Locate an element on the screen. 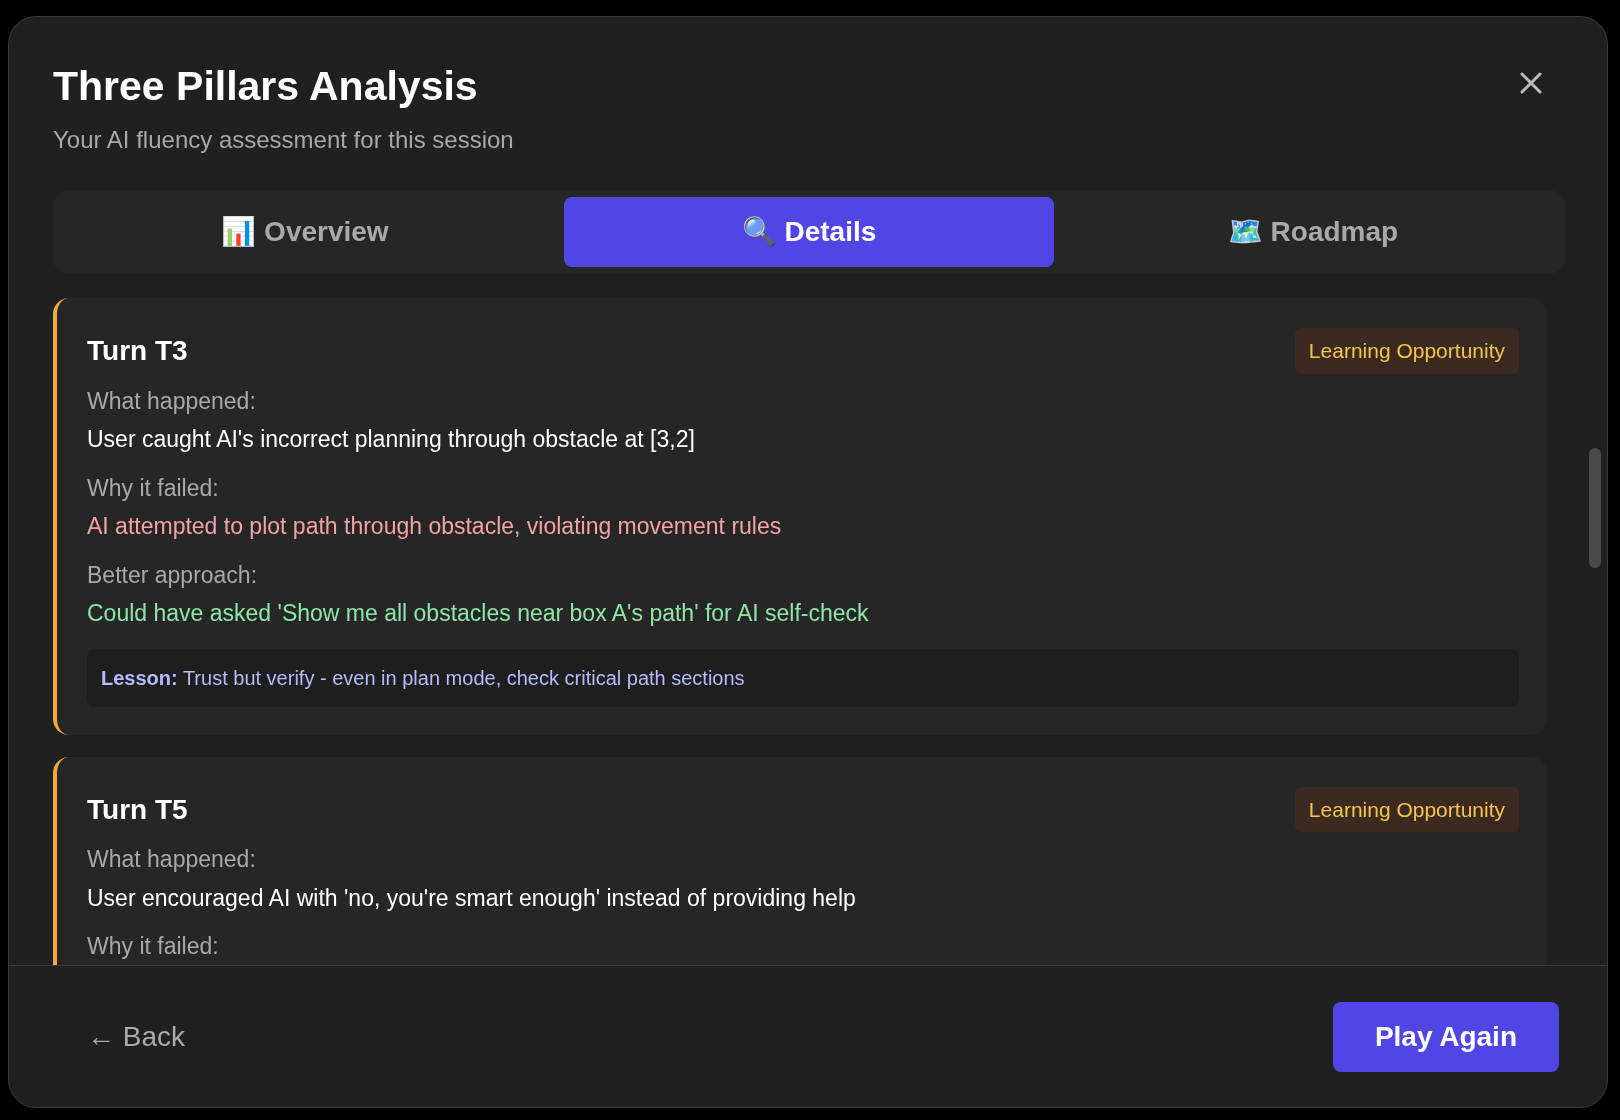 Image resolution: width=1620 pixels, height=1120 pixels. lesson-note: Lesson: Trust but verify - even in plan mode, check critical path sections is located at coordinates (803, 677).